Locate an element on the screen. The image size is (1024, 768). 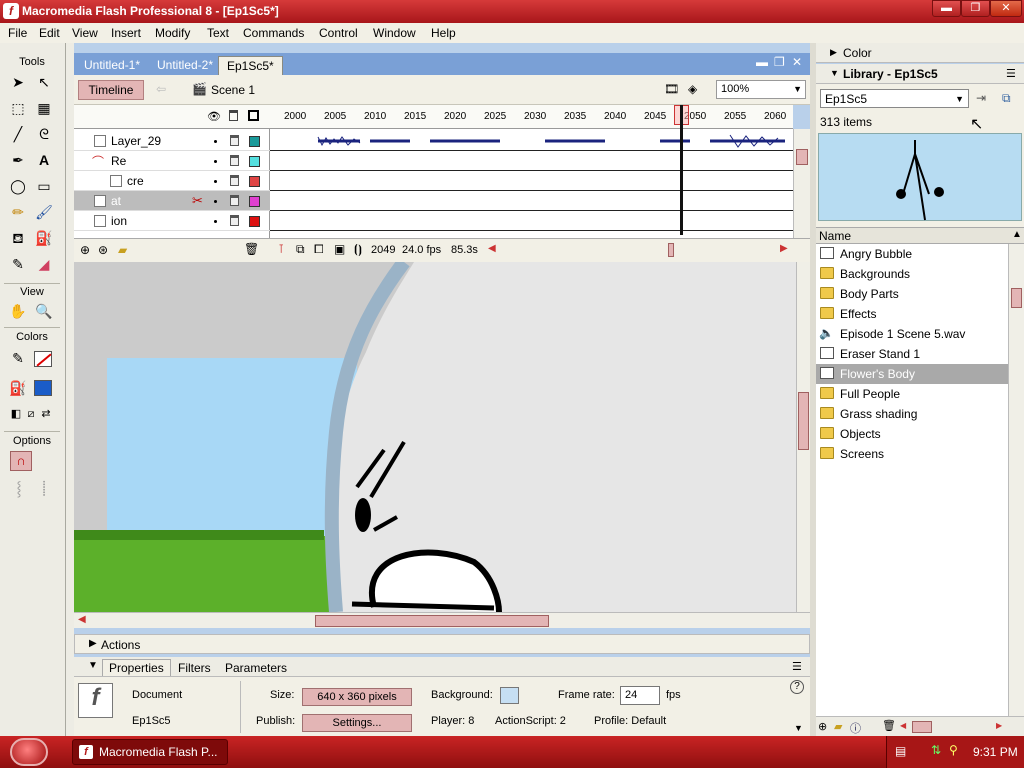
center-frame-icon: ⊺ is located at coordinates (281, 249).